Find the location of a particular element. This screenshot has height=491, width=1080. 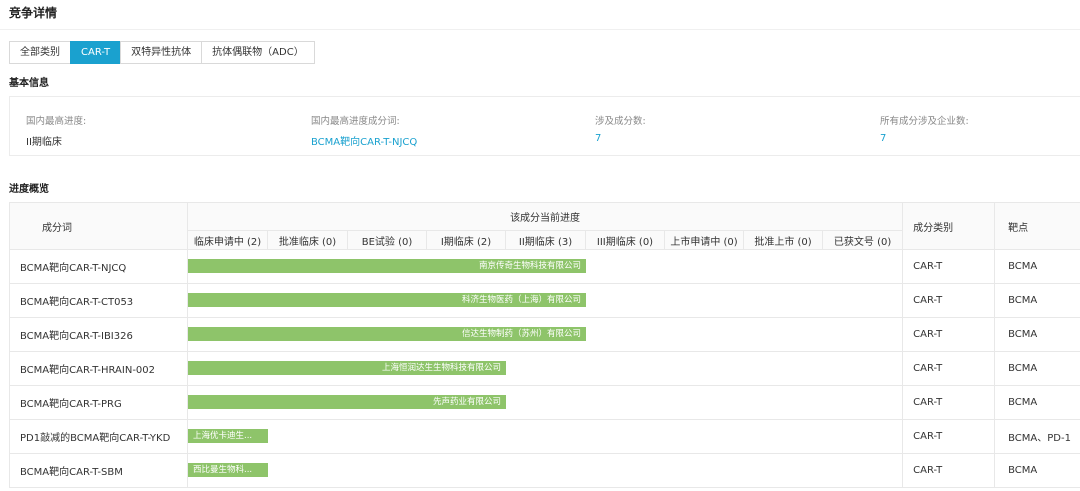

table-row: BCMA靶向CAR-T-SBM 西比曼生物科... CAR-T BCMA is located at coordinates (544, 470).